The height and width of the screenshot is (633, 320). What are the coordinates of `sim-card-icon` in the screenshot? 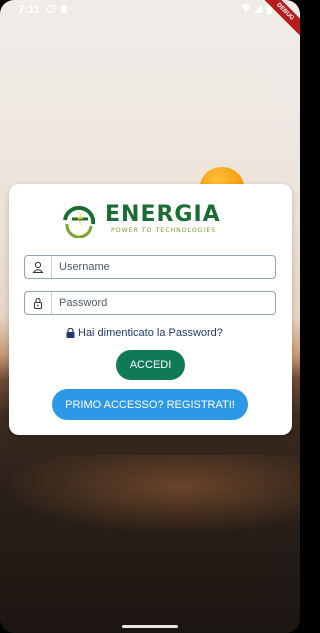 It's located at (56, 9).